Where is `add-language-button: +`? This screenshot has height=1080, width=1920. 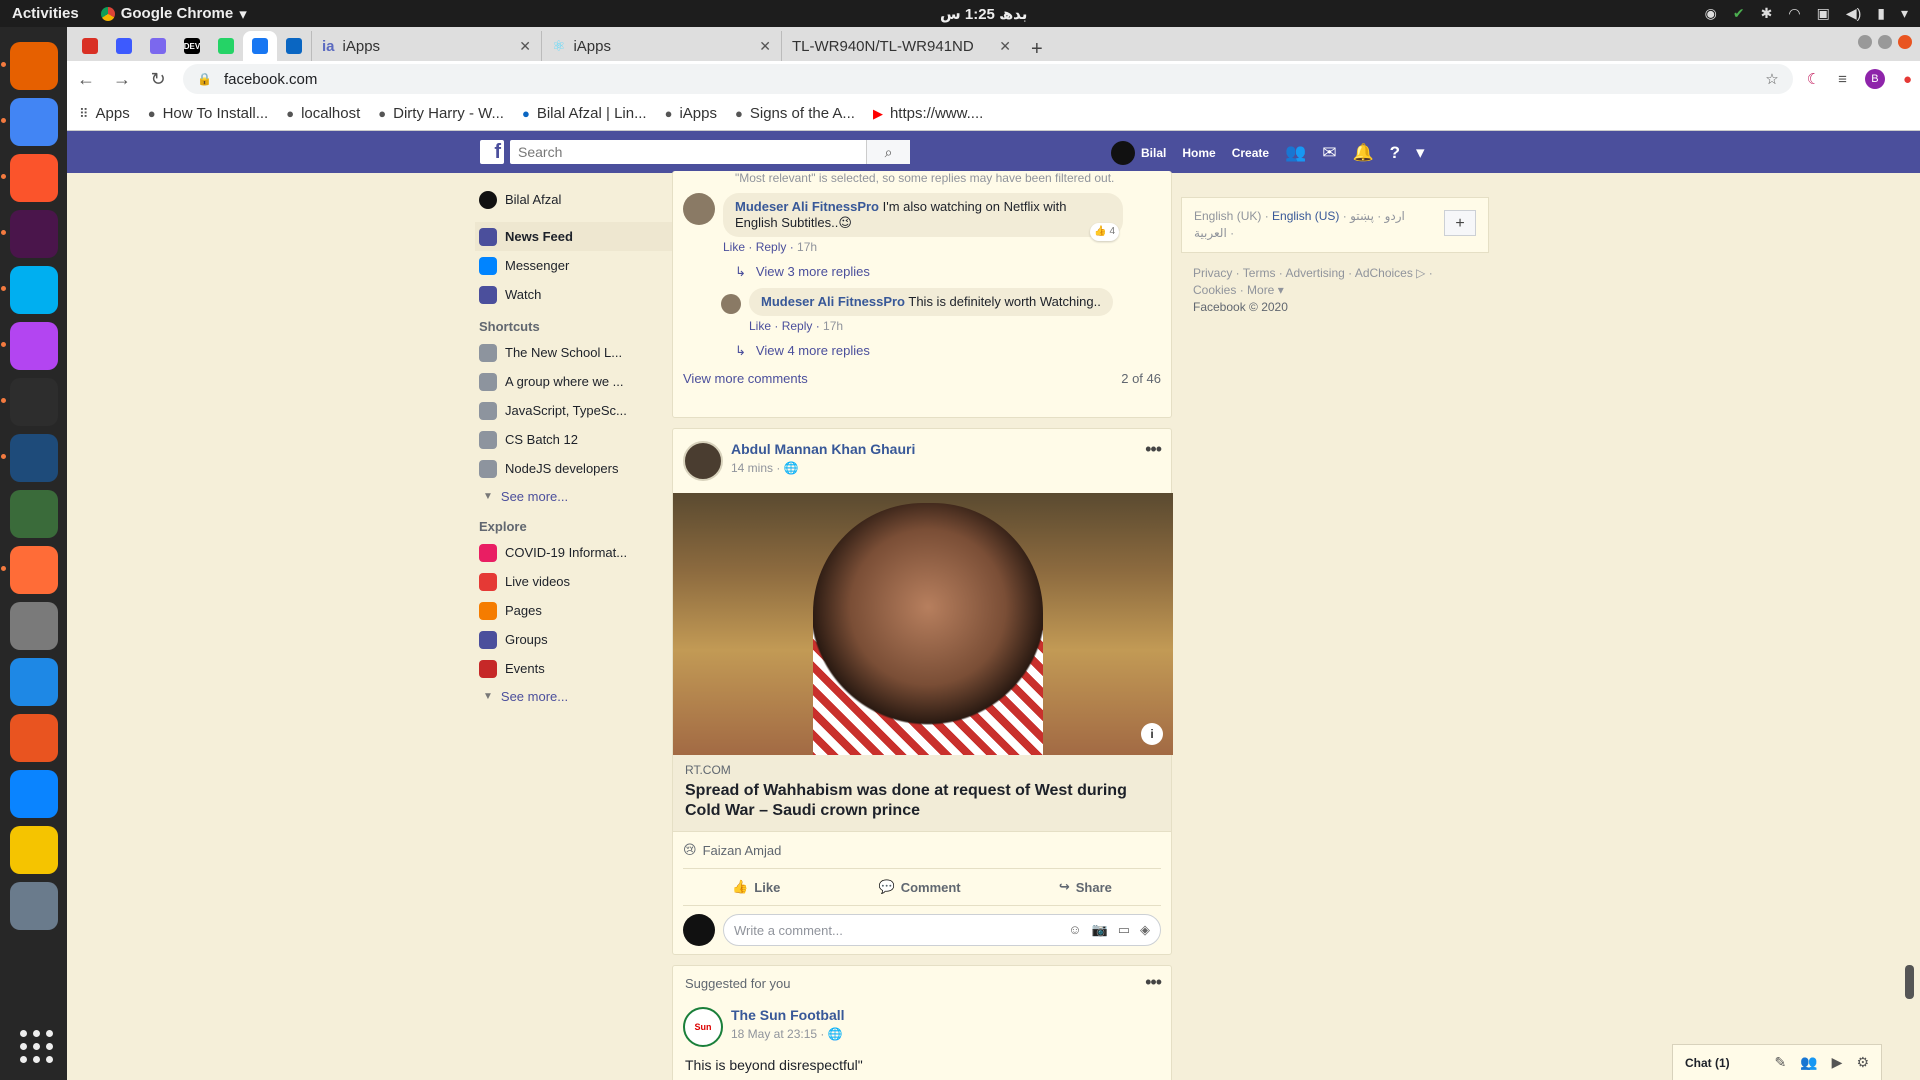 add-language-button: + is located at coordinates (1460, 223).